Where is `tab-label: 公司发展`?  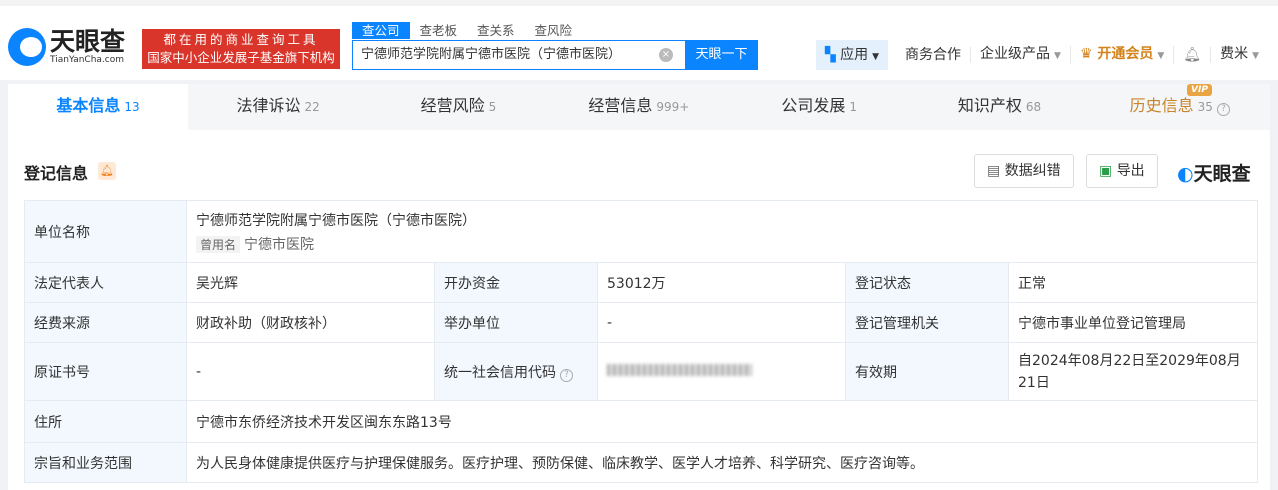
tab-label: 公司发展 is located at coordinates (813, 105).